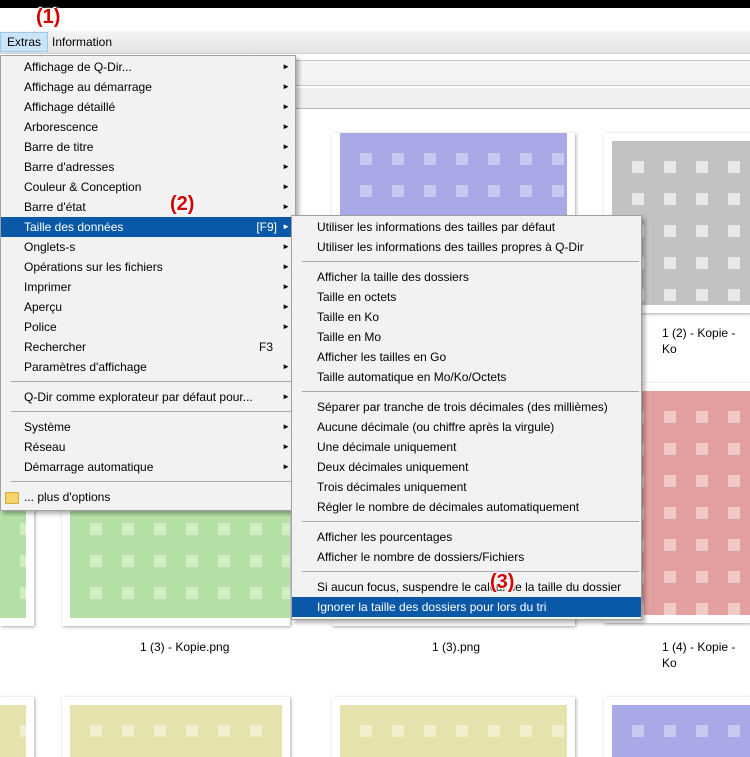 This screenshot has height=757, width=750. I want to click on toolbar, so click(495, 73).